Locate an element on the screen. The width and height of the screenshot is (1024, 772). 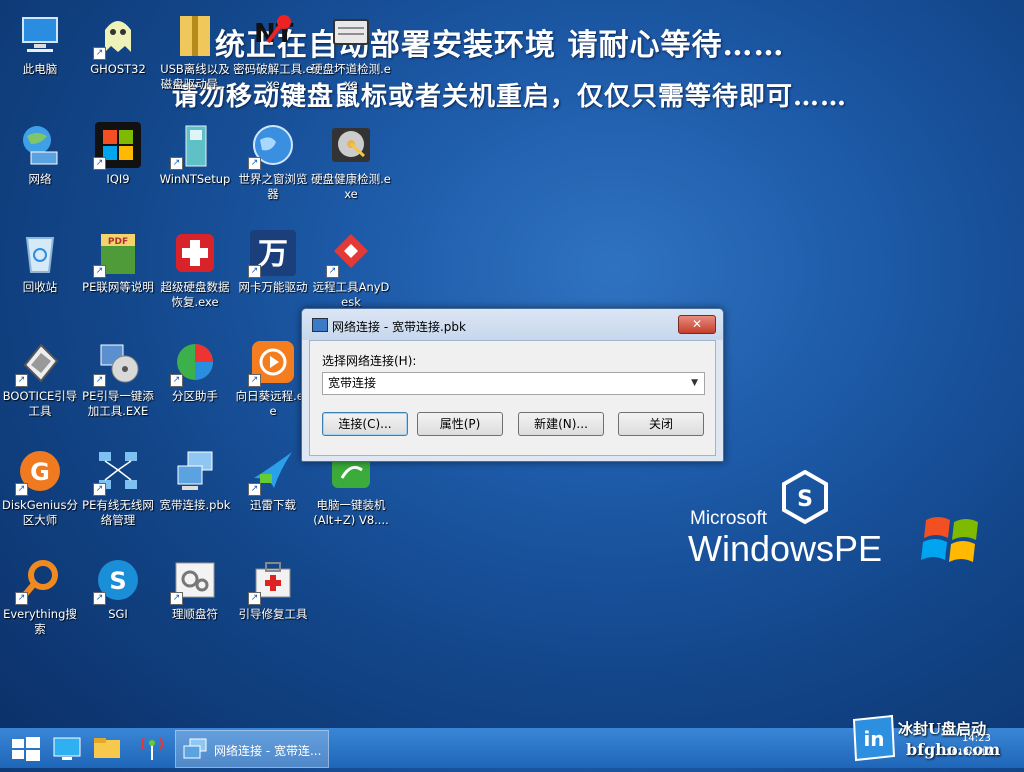
setup-icon: ↗ is located at coordinates (194, 146).